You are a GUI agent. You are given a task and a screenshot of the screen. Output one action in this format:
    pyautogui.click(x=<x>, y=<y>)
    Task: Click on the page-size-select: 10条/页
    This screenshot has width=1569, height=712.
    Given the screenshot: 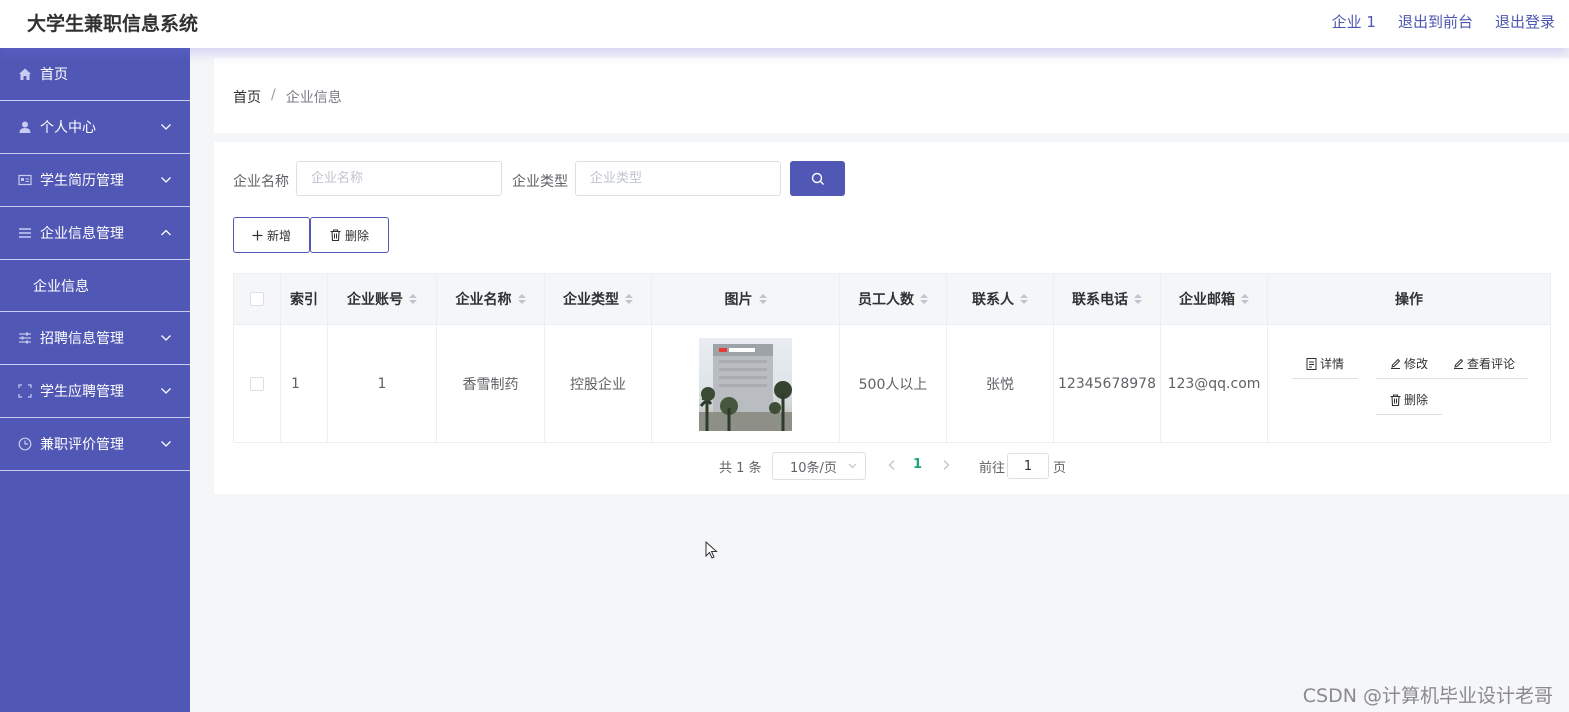 What is the action you would take?
    pyautogui.click(x=819, y=466)
    